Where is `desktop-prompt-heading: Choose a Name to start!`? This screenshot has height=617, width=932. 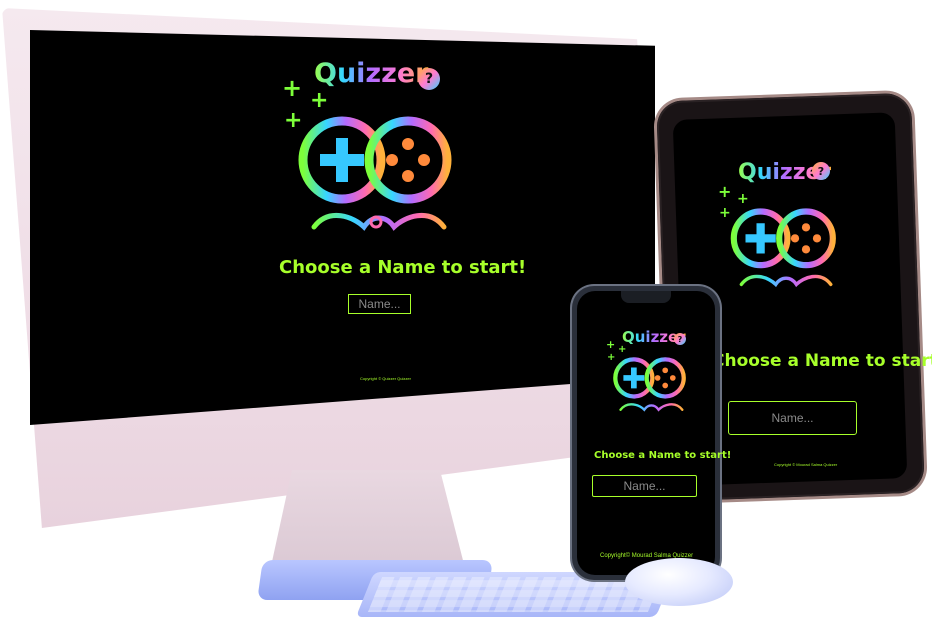 desktop-prompt-heading: Choose a Name to start! is located at coordinates (403, 267).